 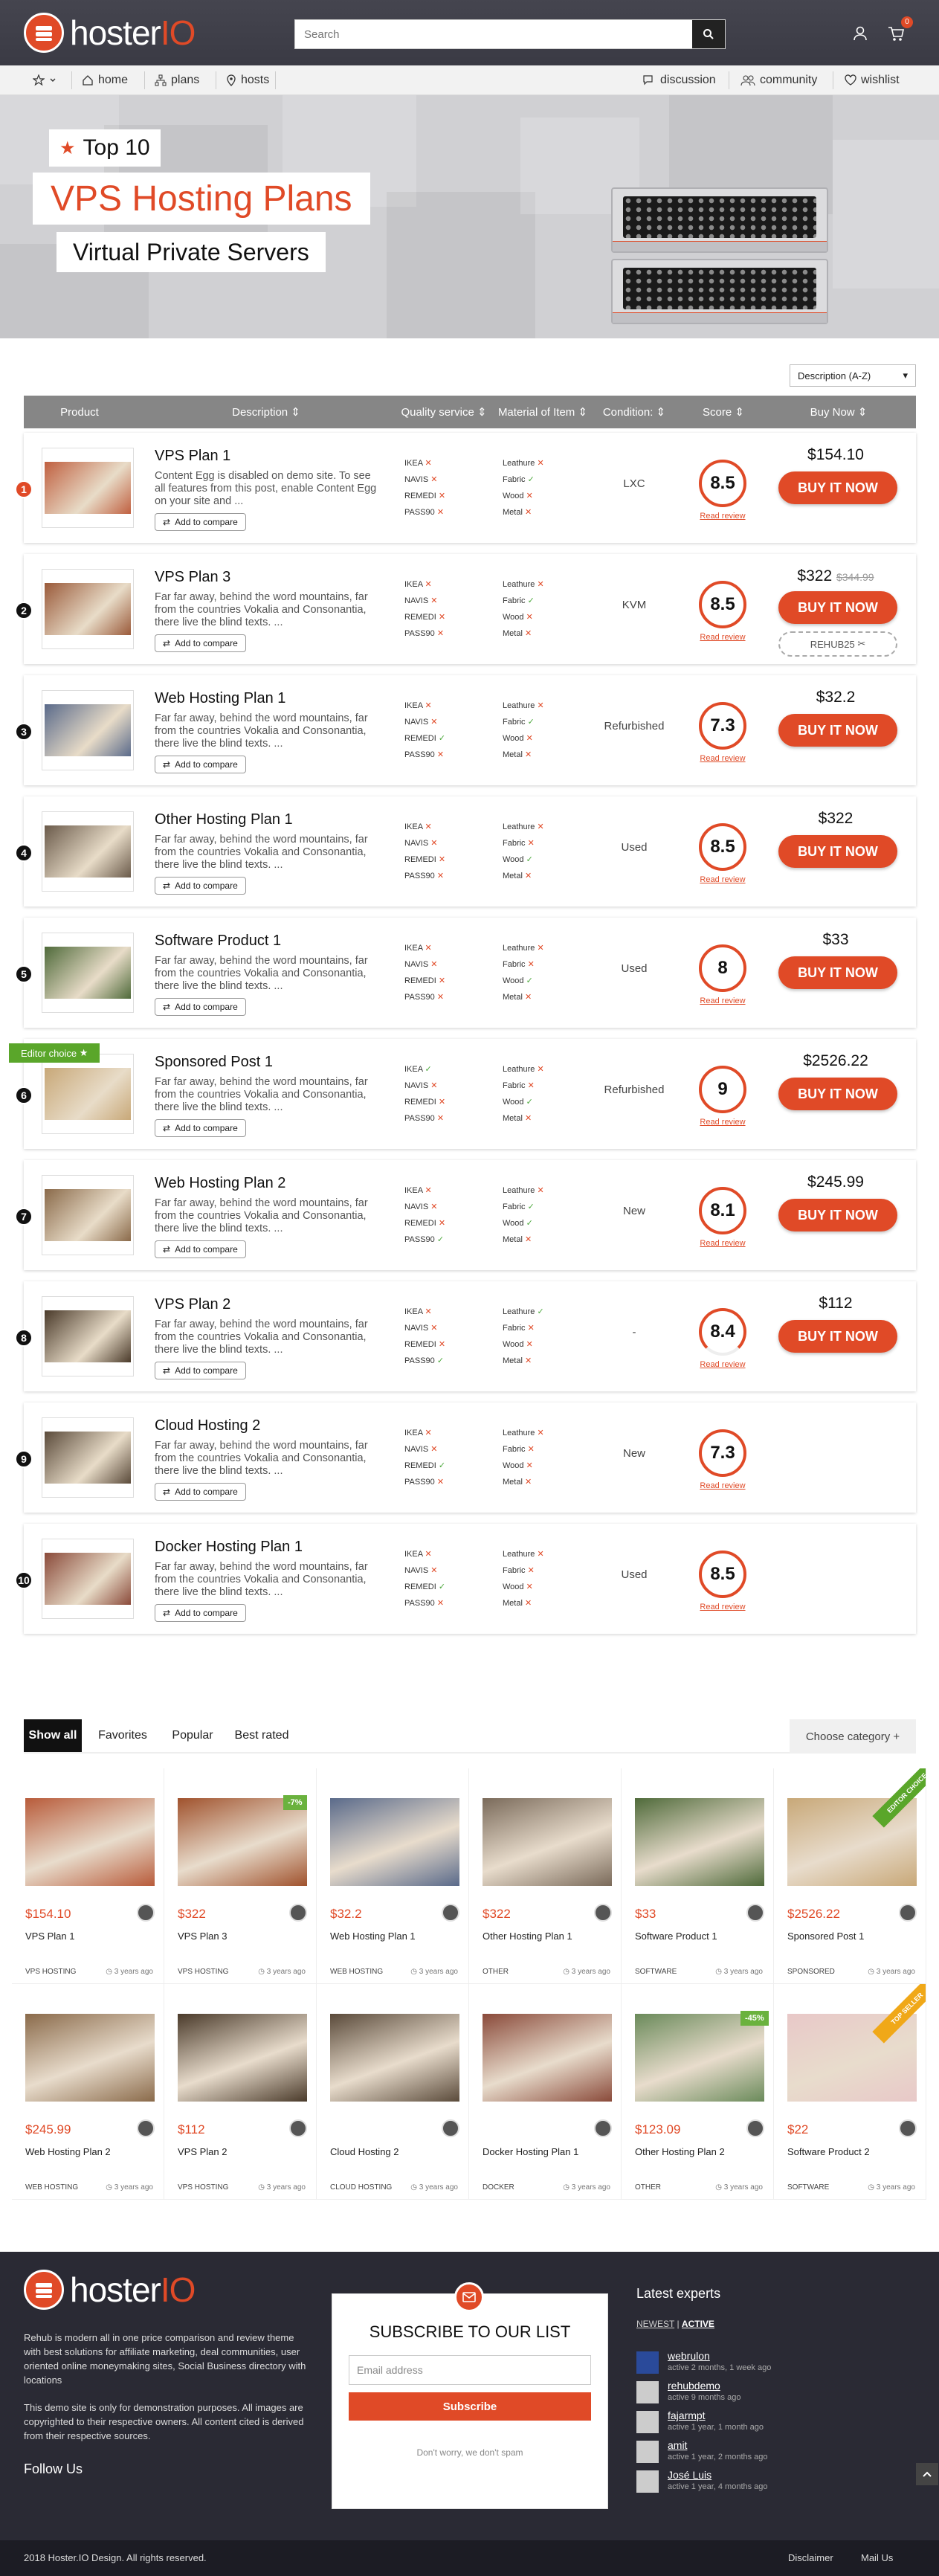 What do you see at coordinates (861, 33) in the screenshot?
I see `user-icon` at bounding box center [861, 33].